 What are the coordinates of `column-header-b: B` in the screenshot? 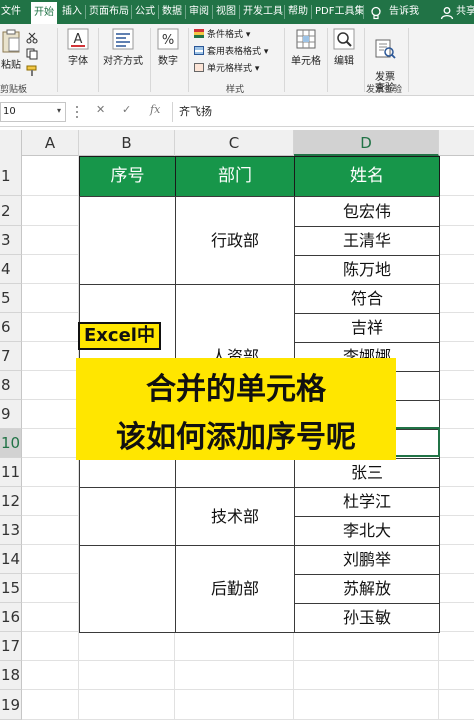 It's located at (127, 143).